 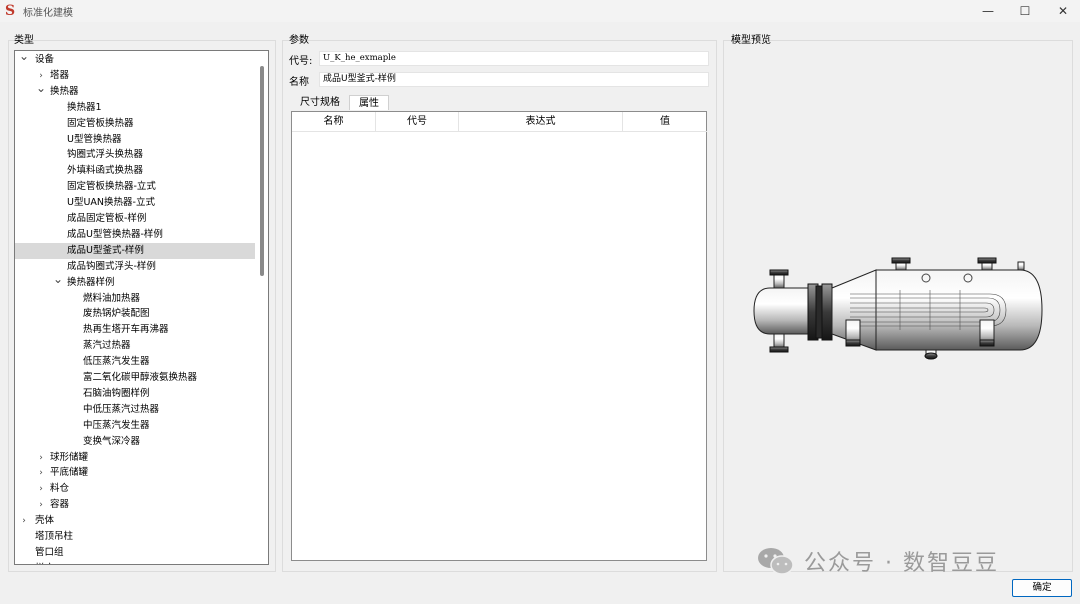 I want to click on tree-item: 固定管板换热器-立式, so click(x=135, y=187).